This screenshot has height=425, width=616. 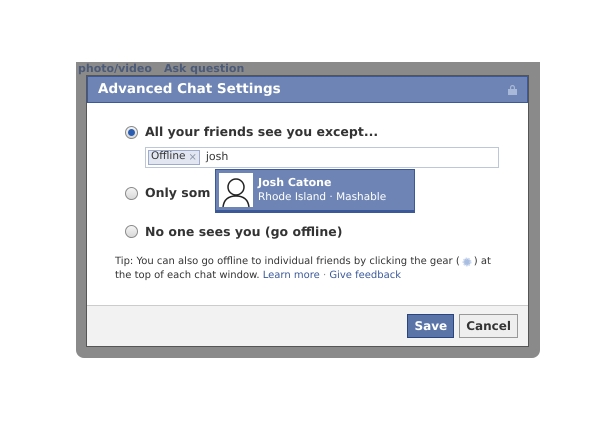 I want to click on tip-text: Tip: You can also go offline to individual friends by clicking the gear ( ) at the top of each chat window. Learn more · Give feedback, so click(x=303, y=269).